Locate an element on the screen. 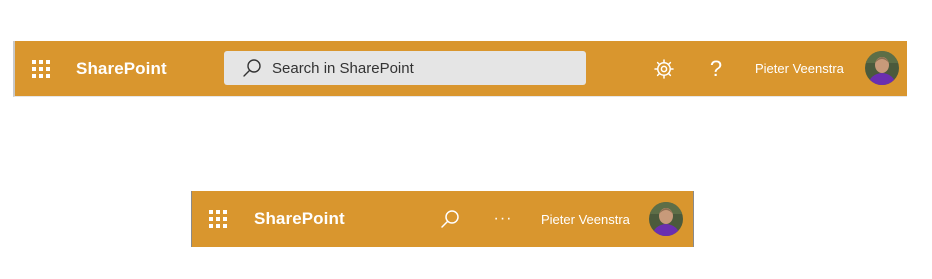 The height and width of the screenshot is (279, 932). ellipsis-icon: ··· is located at coordinates (503, 218).